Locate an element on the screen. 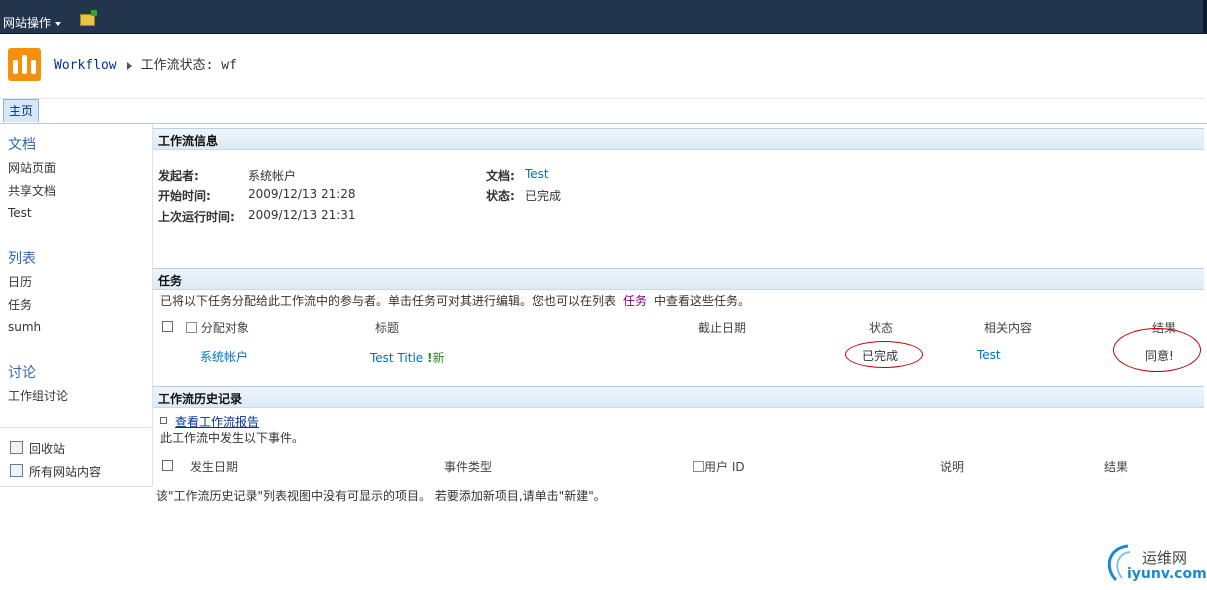 This screenshot has width=1207, height=590. breadcrumb-current: 工作流状态: wf is located at coordinates (188, 65).